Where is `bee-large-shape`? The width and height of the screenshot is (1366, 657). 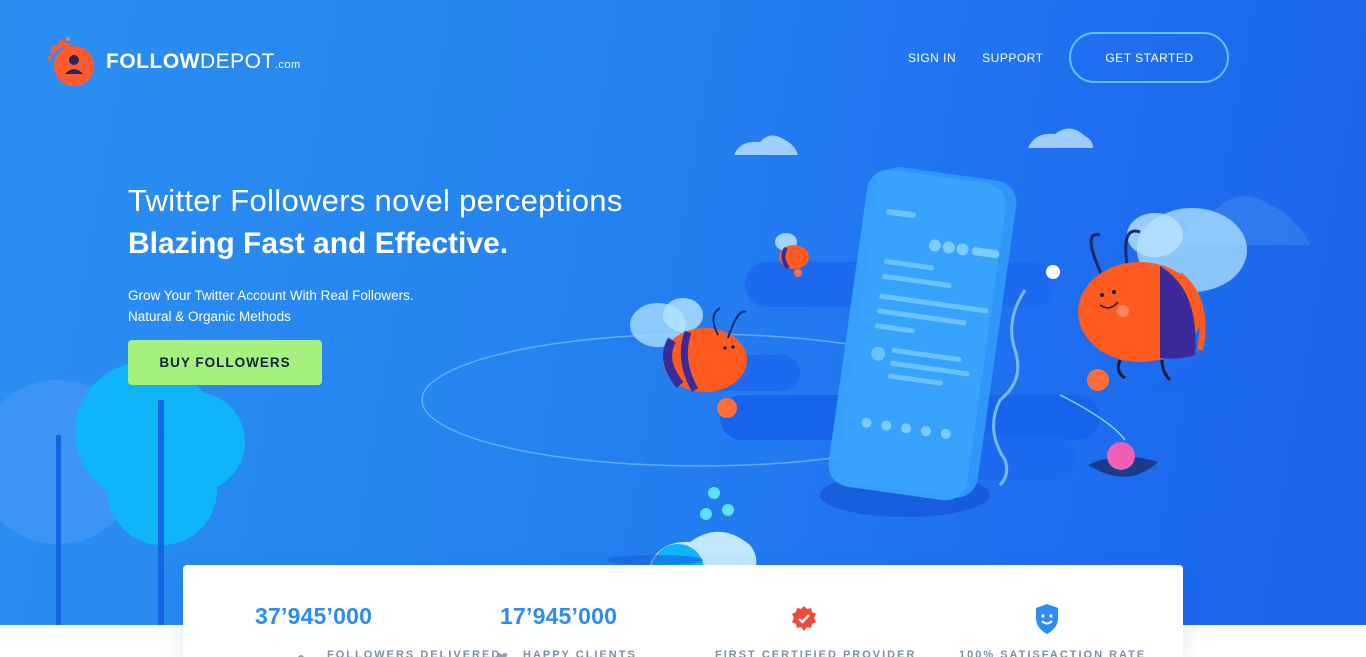 bee-large-shape is located at coordinates (1162, 299).